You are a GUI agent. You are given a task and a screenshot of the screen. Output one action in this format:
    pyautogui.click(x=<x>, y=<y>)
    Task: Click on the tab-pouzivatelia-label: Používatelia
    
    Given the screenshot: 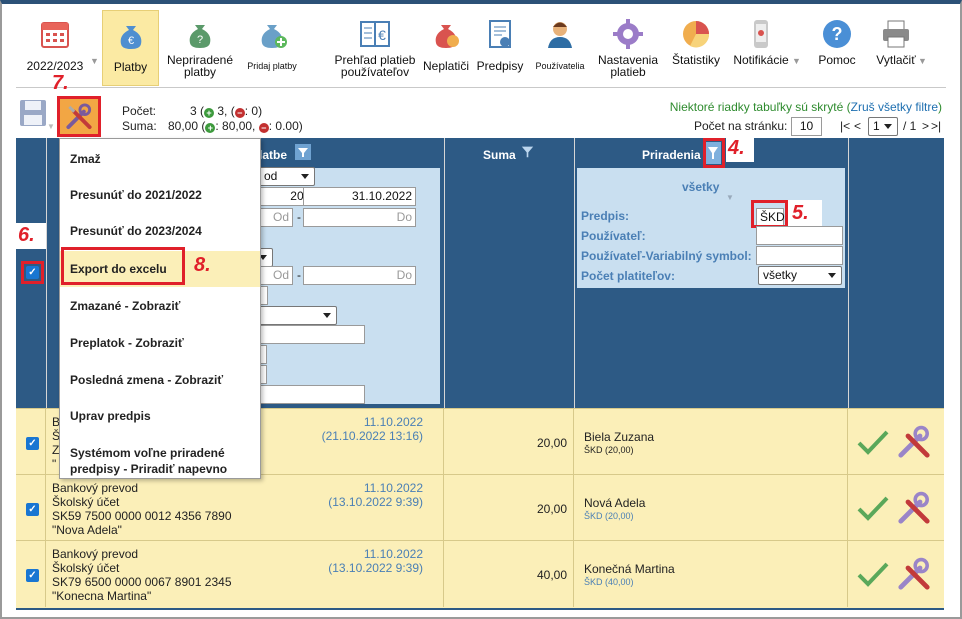 What is the action you would take?
    pyautogui.click(x=560, y=66)
    